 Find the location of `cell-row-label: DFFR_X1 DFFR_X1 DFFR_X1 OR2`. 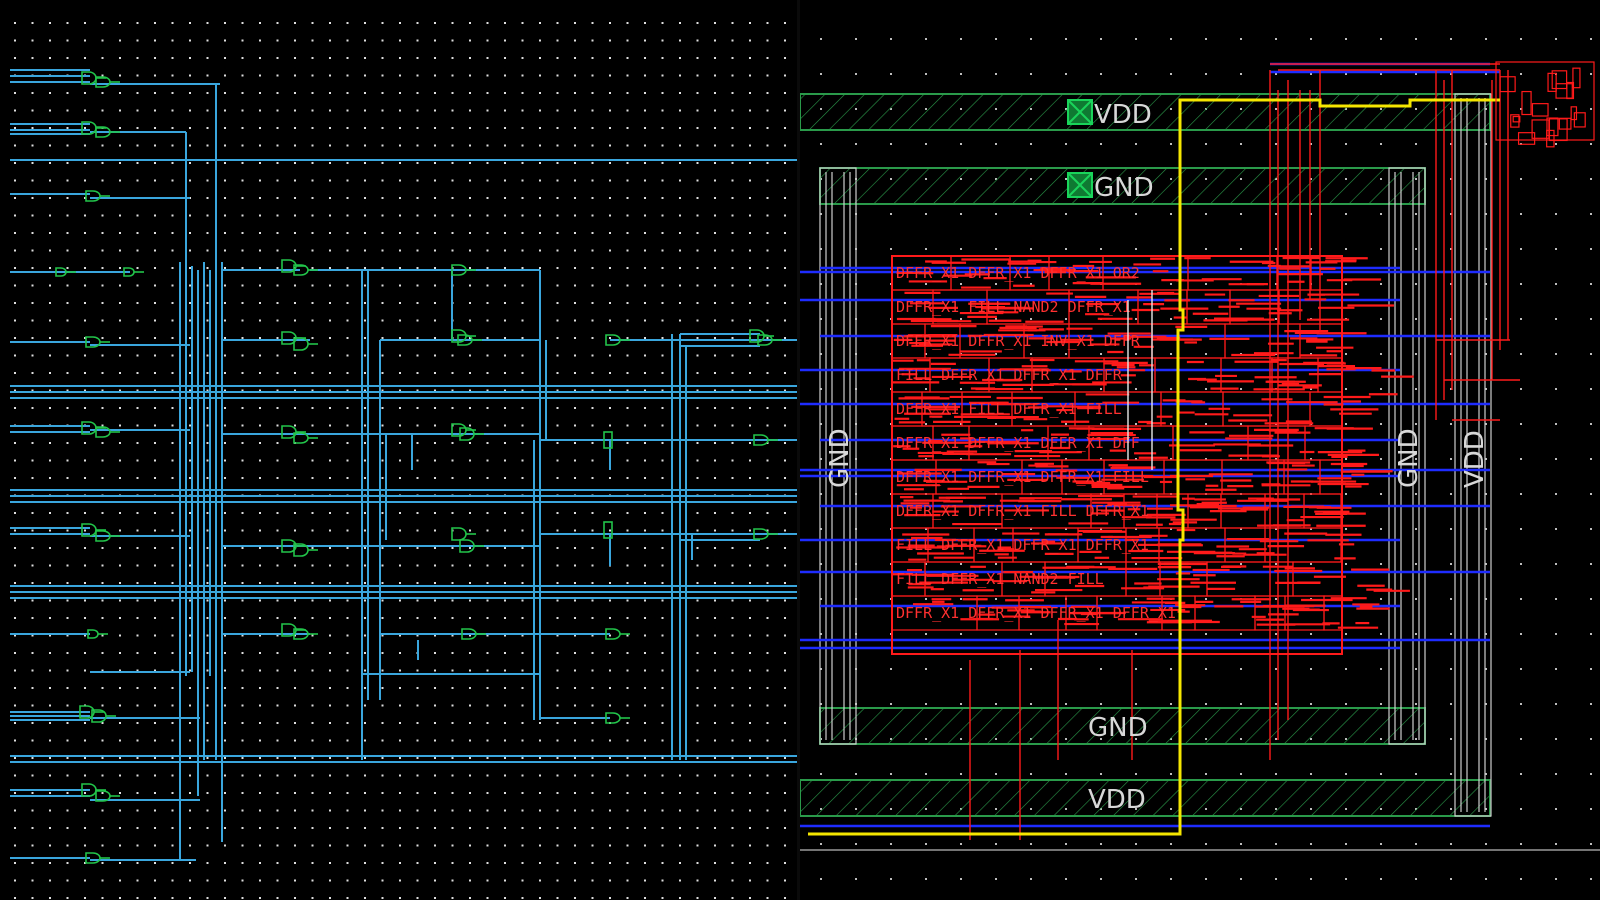

cell-row-label: DFFR_X1 DFFR_X1 DFFR_X1 OR2 is located at coordinates (1018, 273).